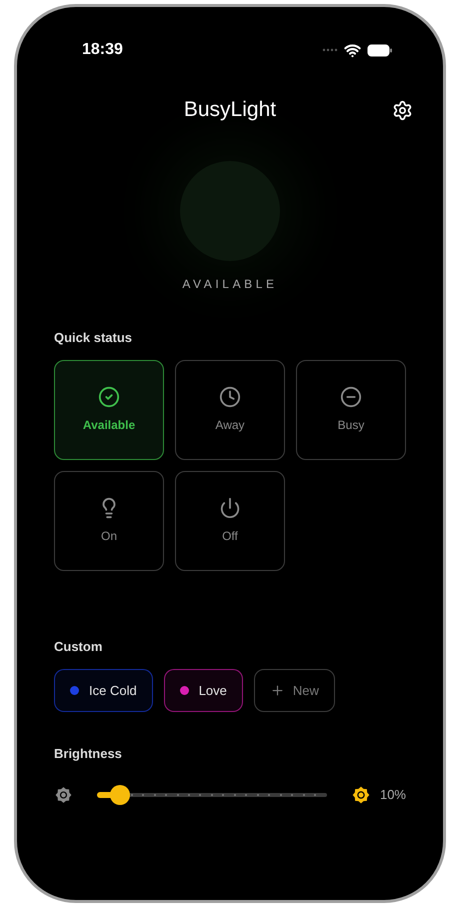  I want to click on status-time: 18:39, so click(102, 50).